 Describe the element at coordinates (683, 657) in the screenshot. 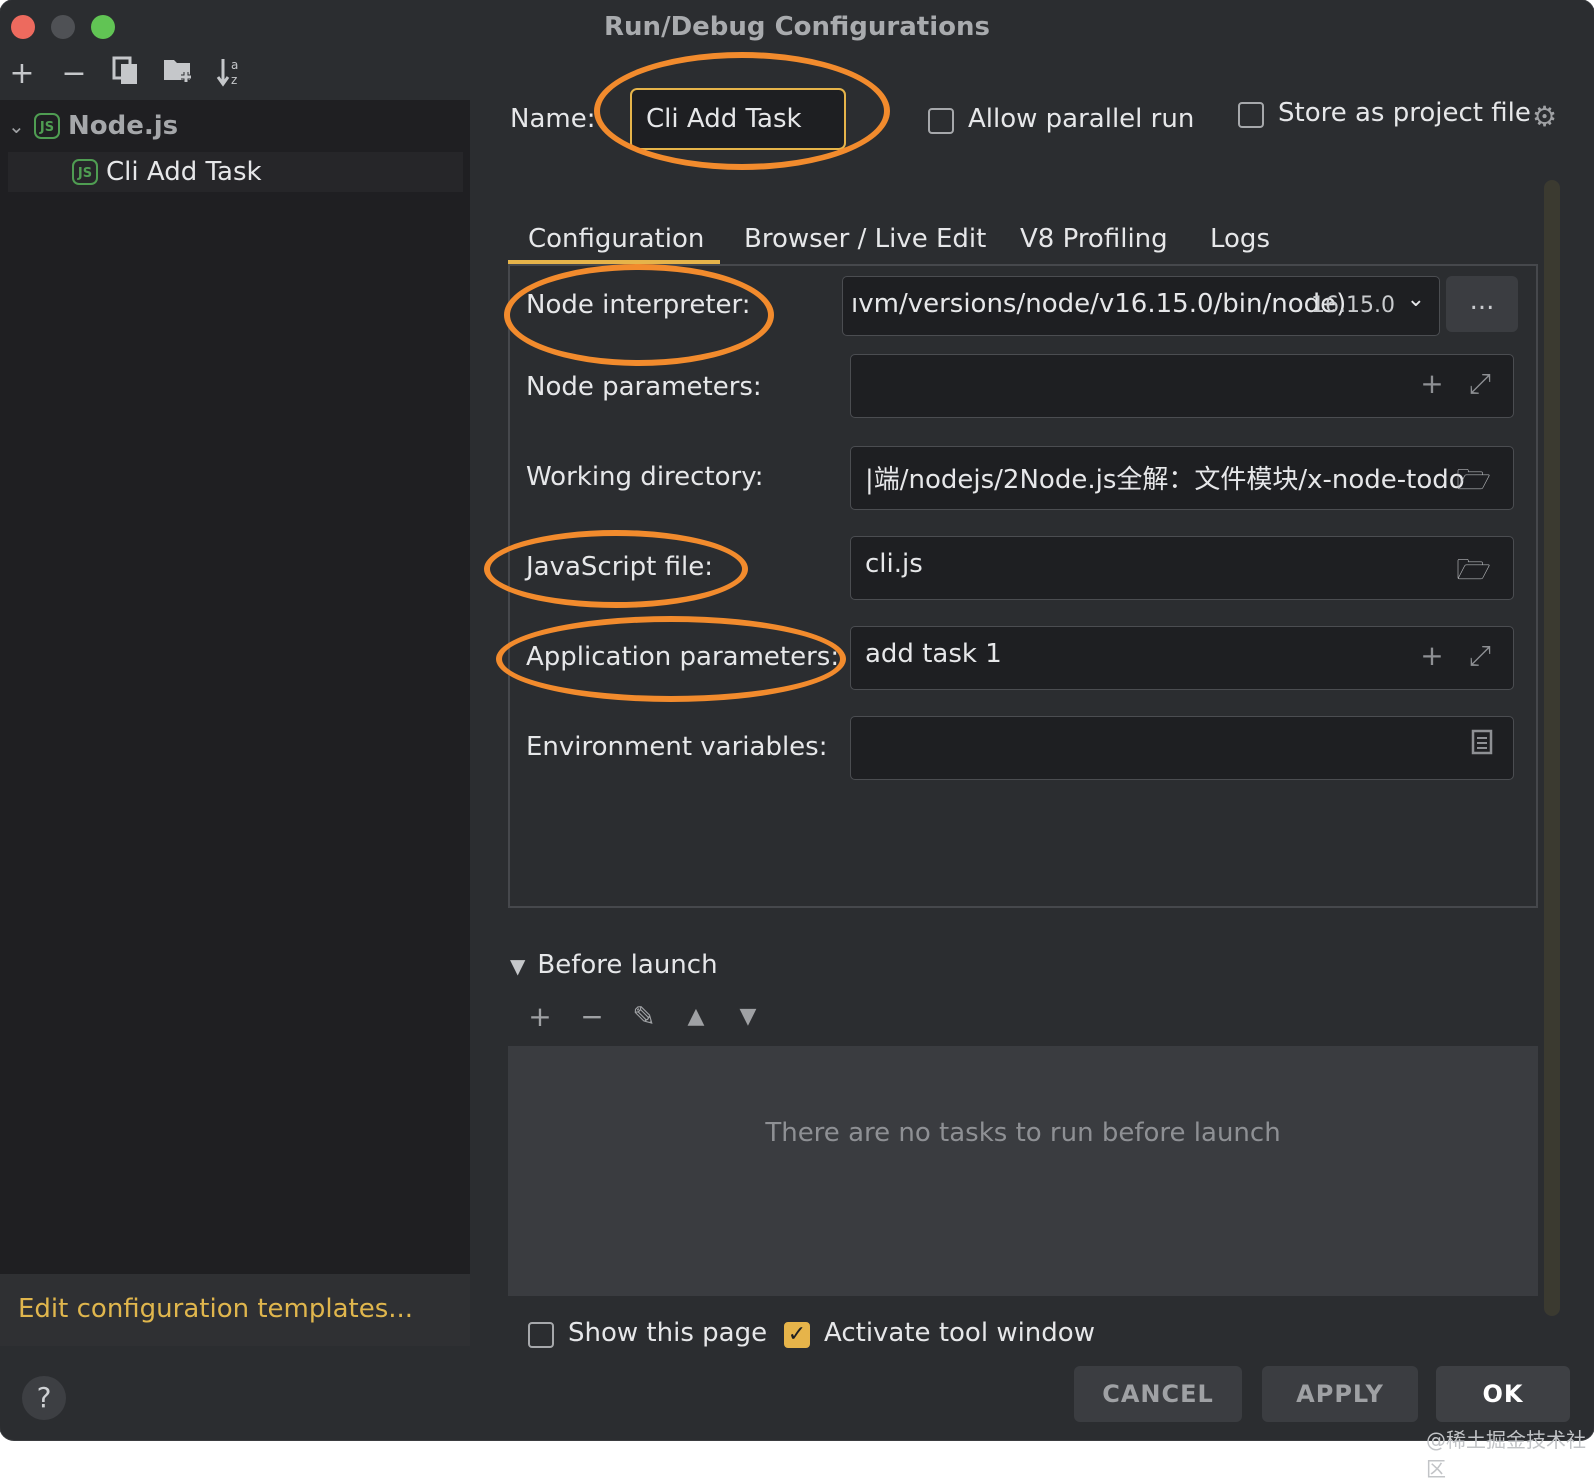

I see `app-parameters-label: Application parameters:` at that location.